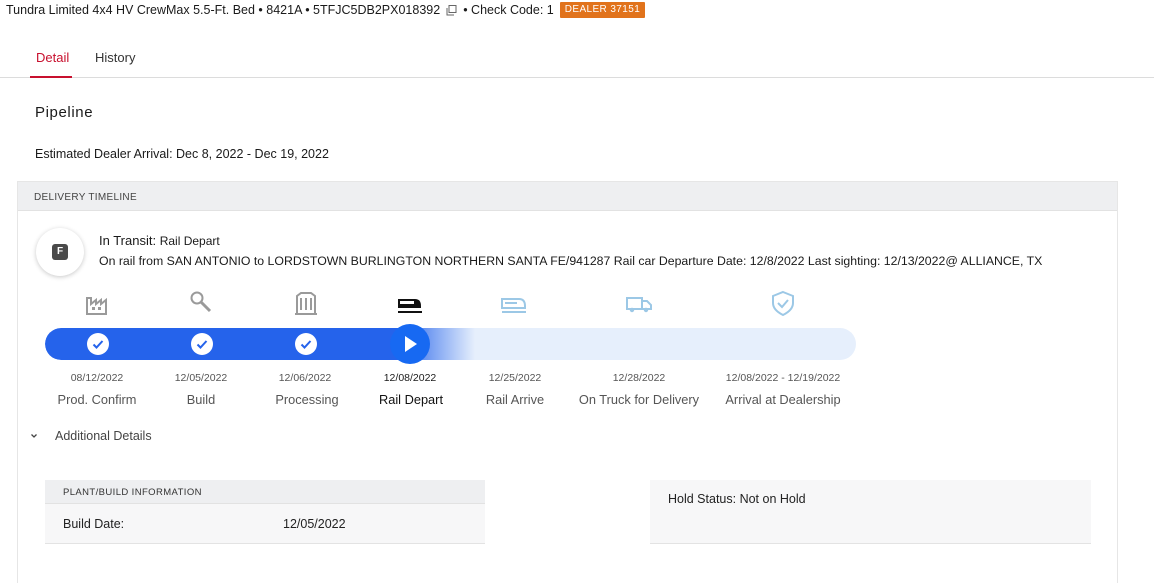 This screenshot has width=1154, height=583. Describe the element at coordinates (103, 436) in the screenshot. I see `additional-details-label: Additional Details` at that location.